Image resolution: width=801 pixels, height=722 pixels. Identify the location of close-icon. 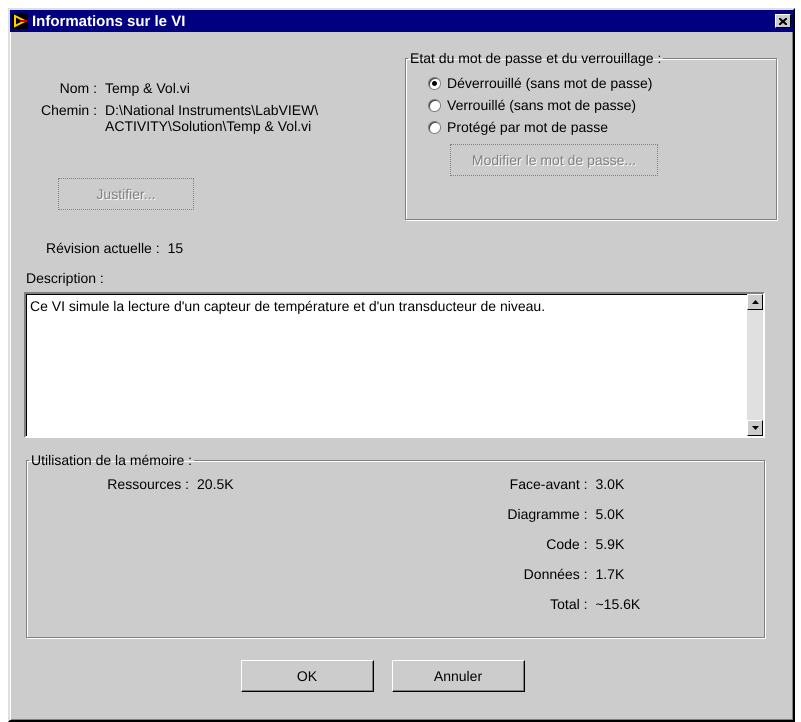
(783, 21).